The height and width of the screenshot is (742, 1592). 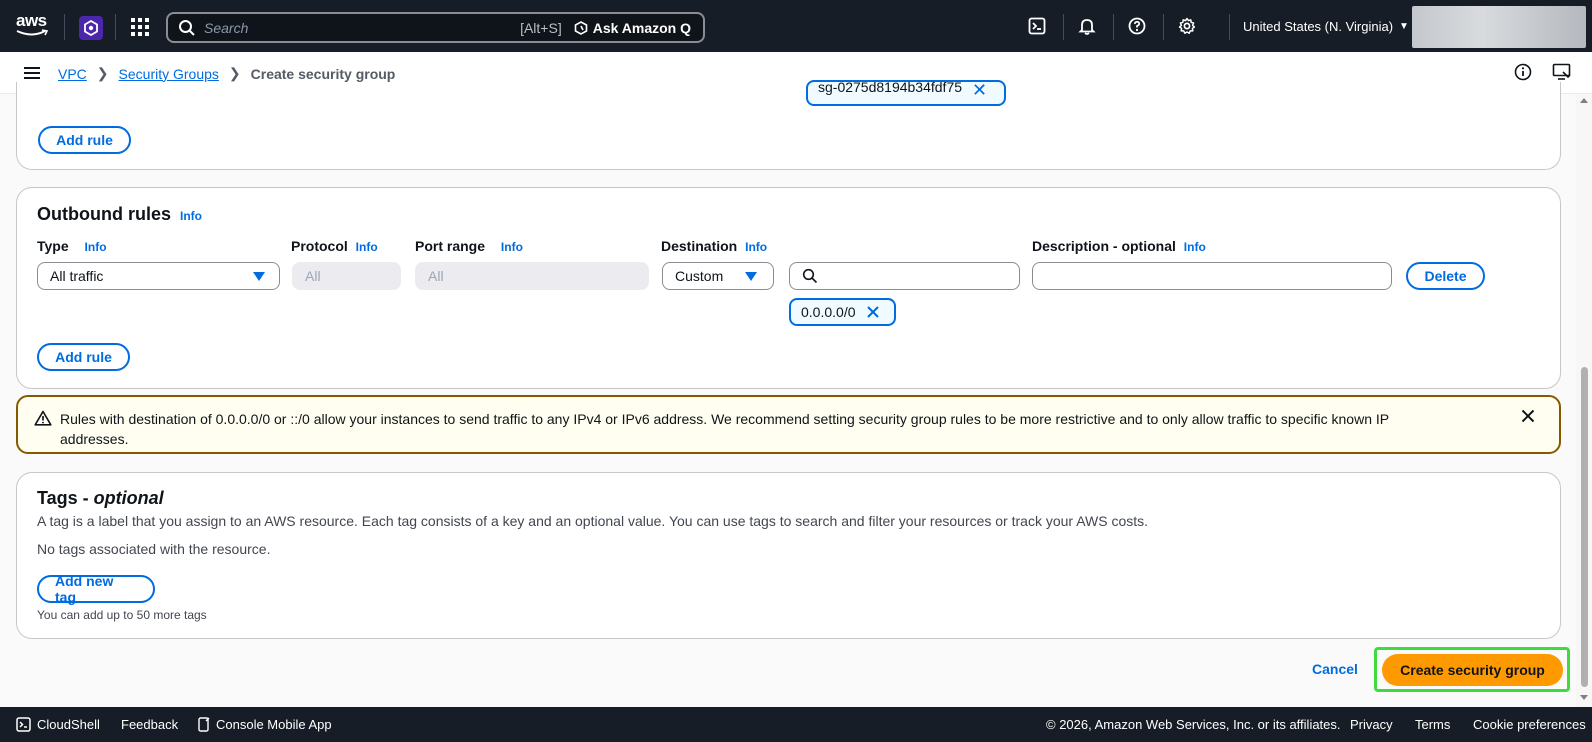 I want to click on footer-cloudshell-link: CloudShell, so click(x=58, y=724).